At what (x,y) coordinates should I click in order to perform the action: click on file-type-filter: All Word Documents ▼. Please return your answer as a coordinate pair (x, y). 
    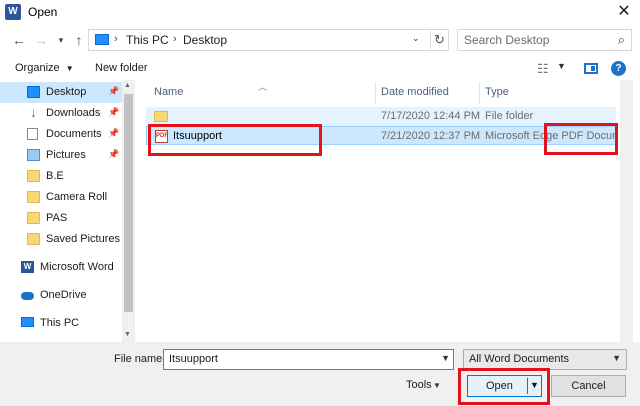
    Looking at the image, I should click on (545, 359).